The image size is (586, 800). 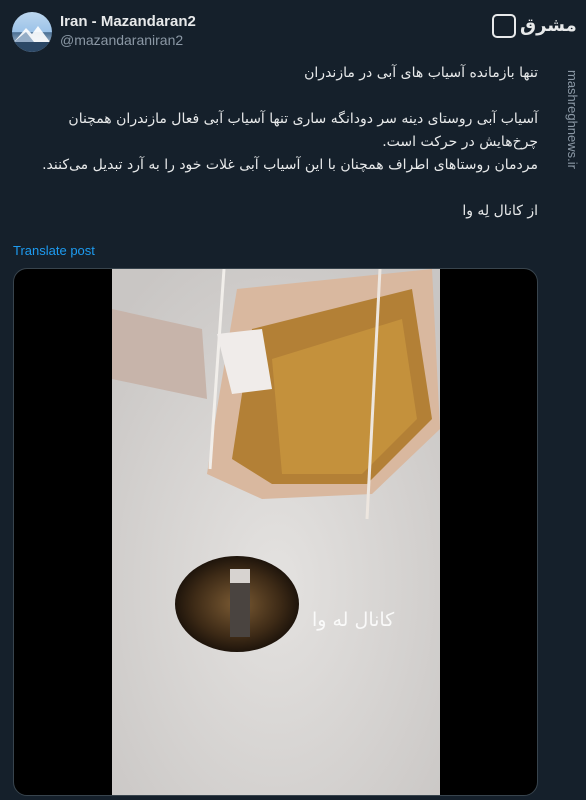 What do you see at coordinates (353, 620) in the screenshot?
I see `video-watermark-caption: کانال له وا` at bounding box center [353, 620].